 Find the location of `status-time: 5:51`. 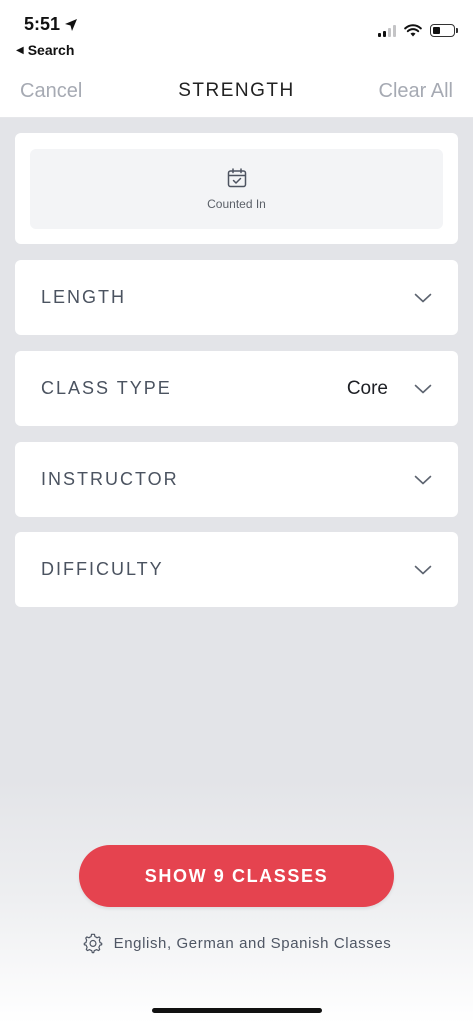

status-time: 5:51 is located at coordinates (51, 24).